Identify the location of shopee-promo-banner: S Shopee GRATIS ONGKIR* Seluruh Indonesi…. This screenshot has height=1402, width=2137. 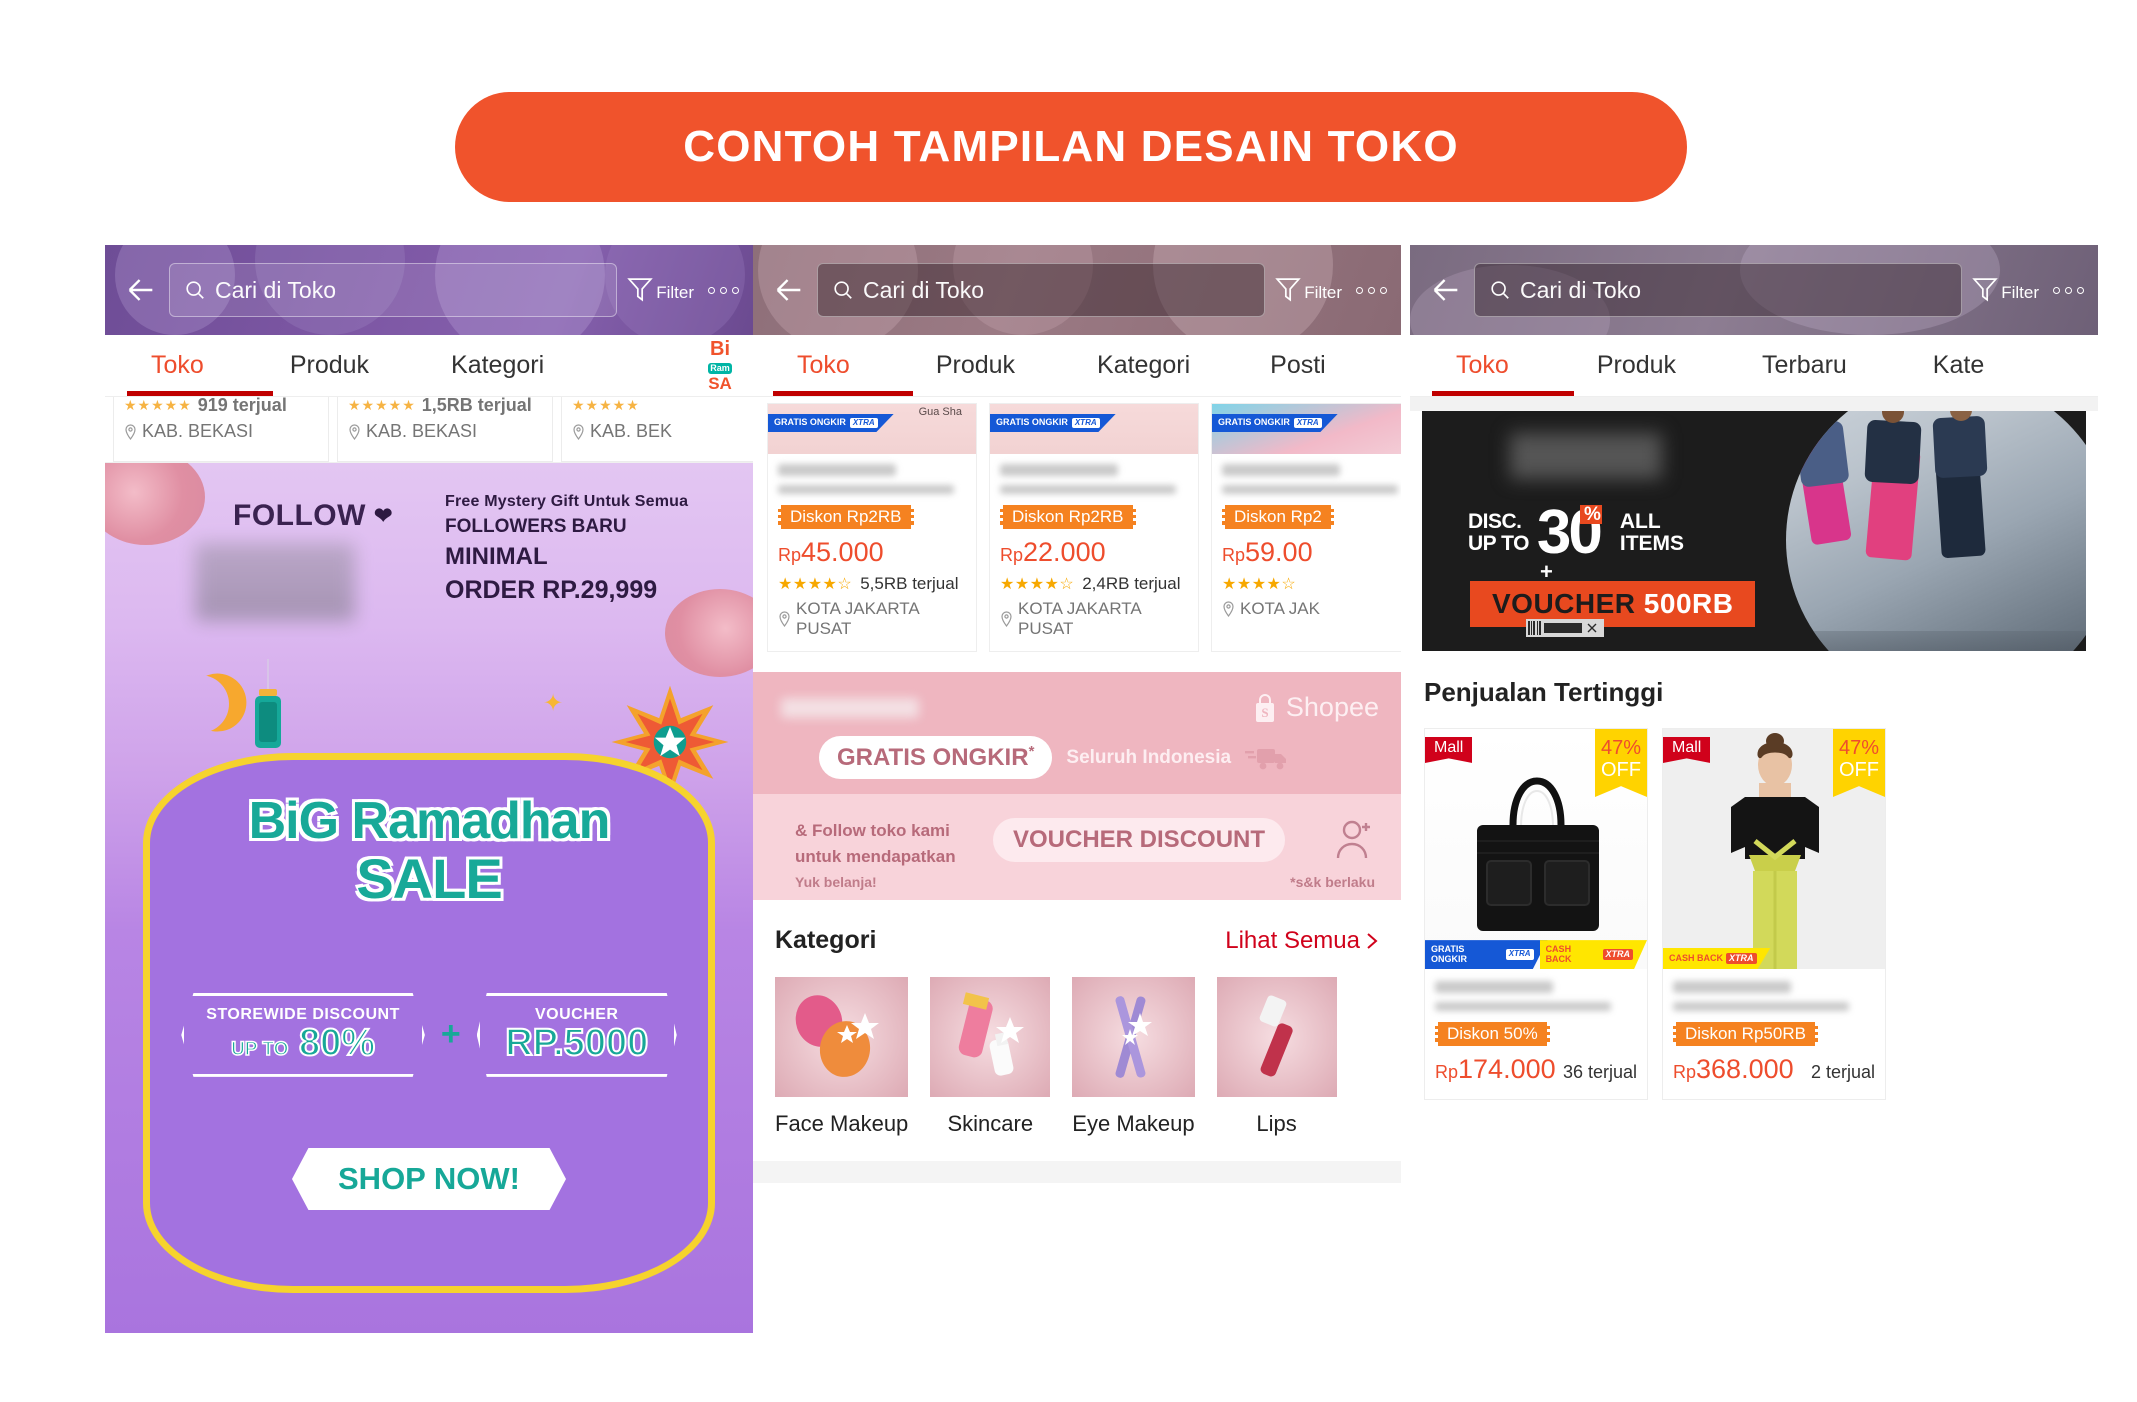
(1077, 786).